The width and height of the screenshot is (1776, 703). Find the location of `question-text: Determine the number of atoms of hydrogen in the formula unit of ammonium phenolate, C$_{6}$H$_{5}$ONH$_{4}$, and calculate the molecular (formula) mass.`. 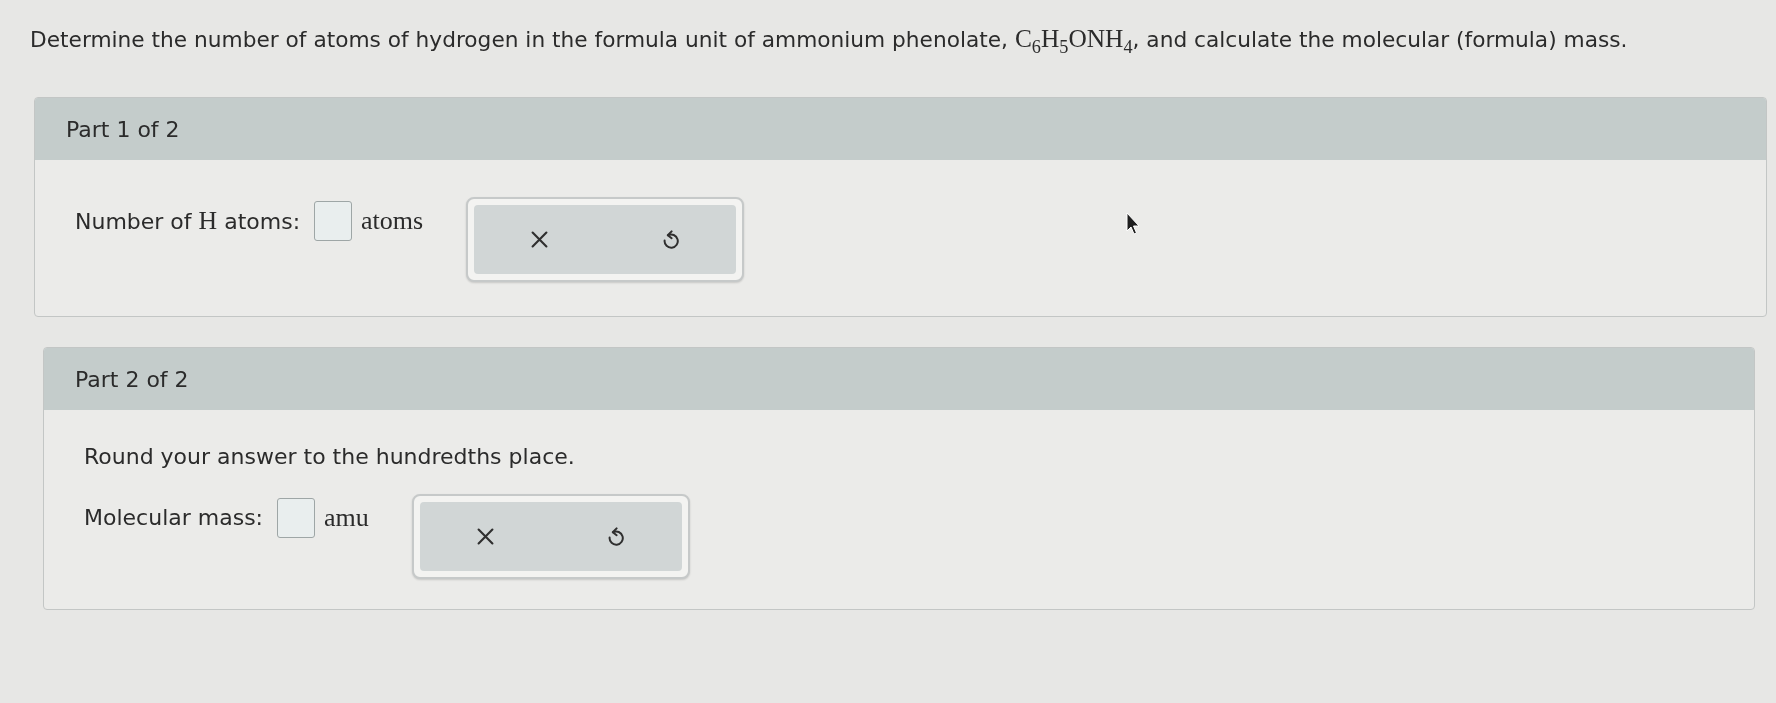

question-text: Determine the number of atoms of hydrogen in the formula unit of ammonium phenolate, C$_{6}$H$_{5}$ONH$_{4}$, and calculate the molecular (formula) mass. is located at coordinates (829, 40).